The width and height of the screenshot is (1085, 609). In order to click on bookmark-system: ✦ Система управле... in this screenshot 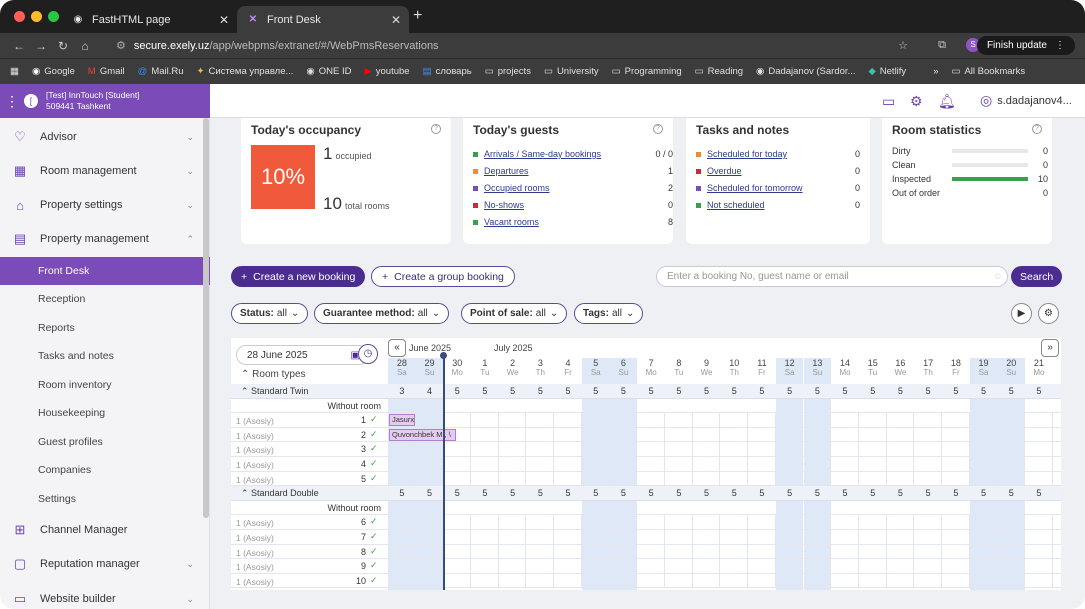, I will do `click(245, 71)`.